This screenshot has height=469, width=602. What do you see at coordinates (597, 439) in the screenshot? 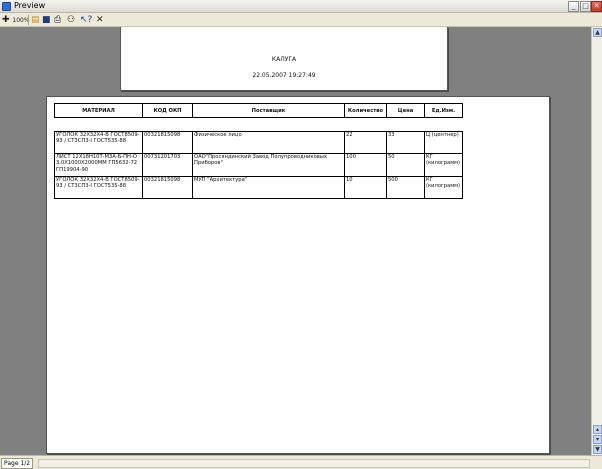
I see `scroll-page-down-icon: ▾` at bounding box center [597, 439].